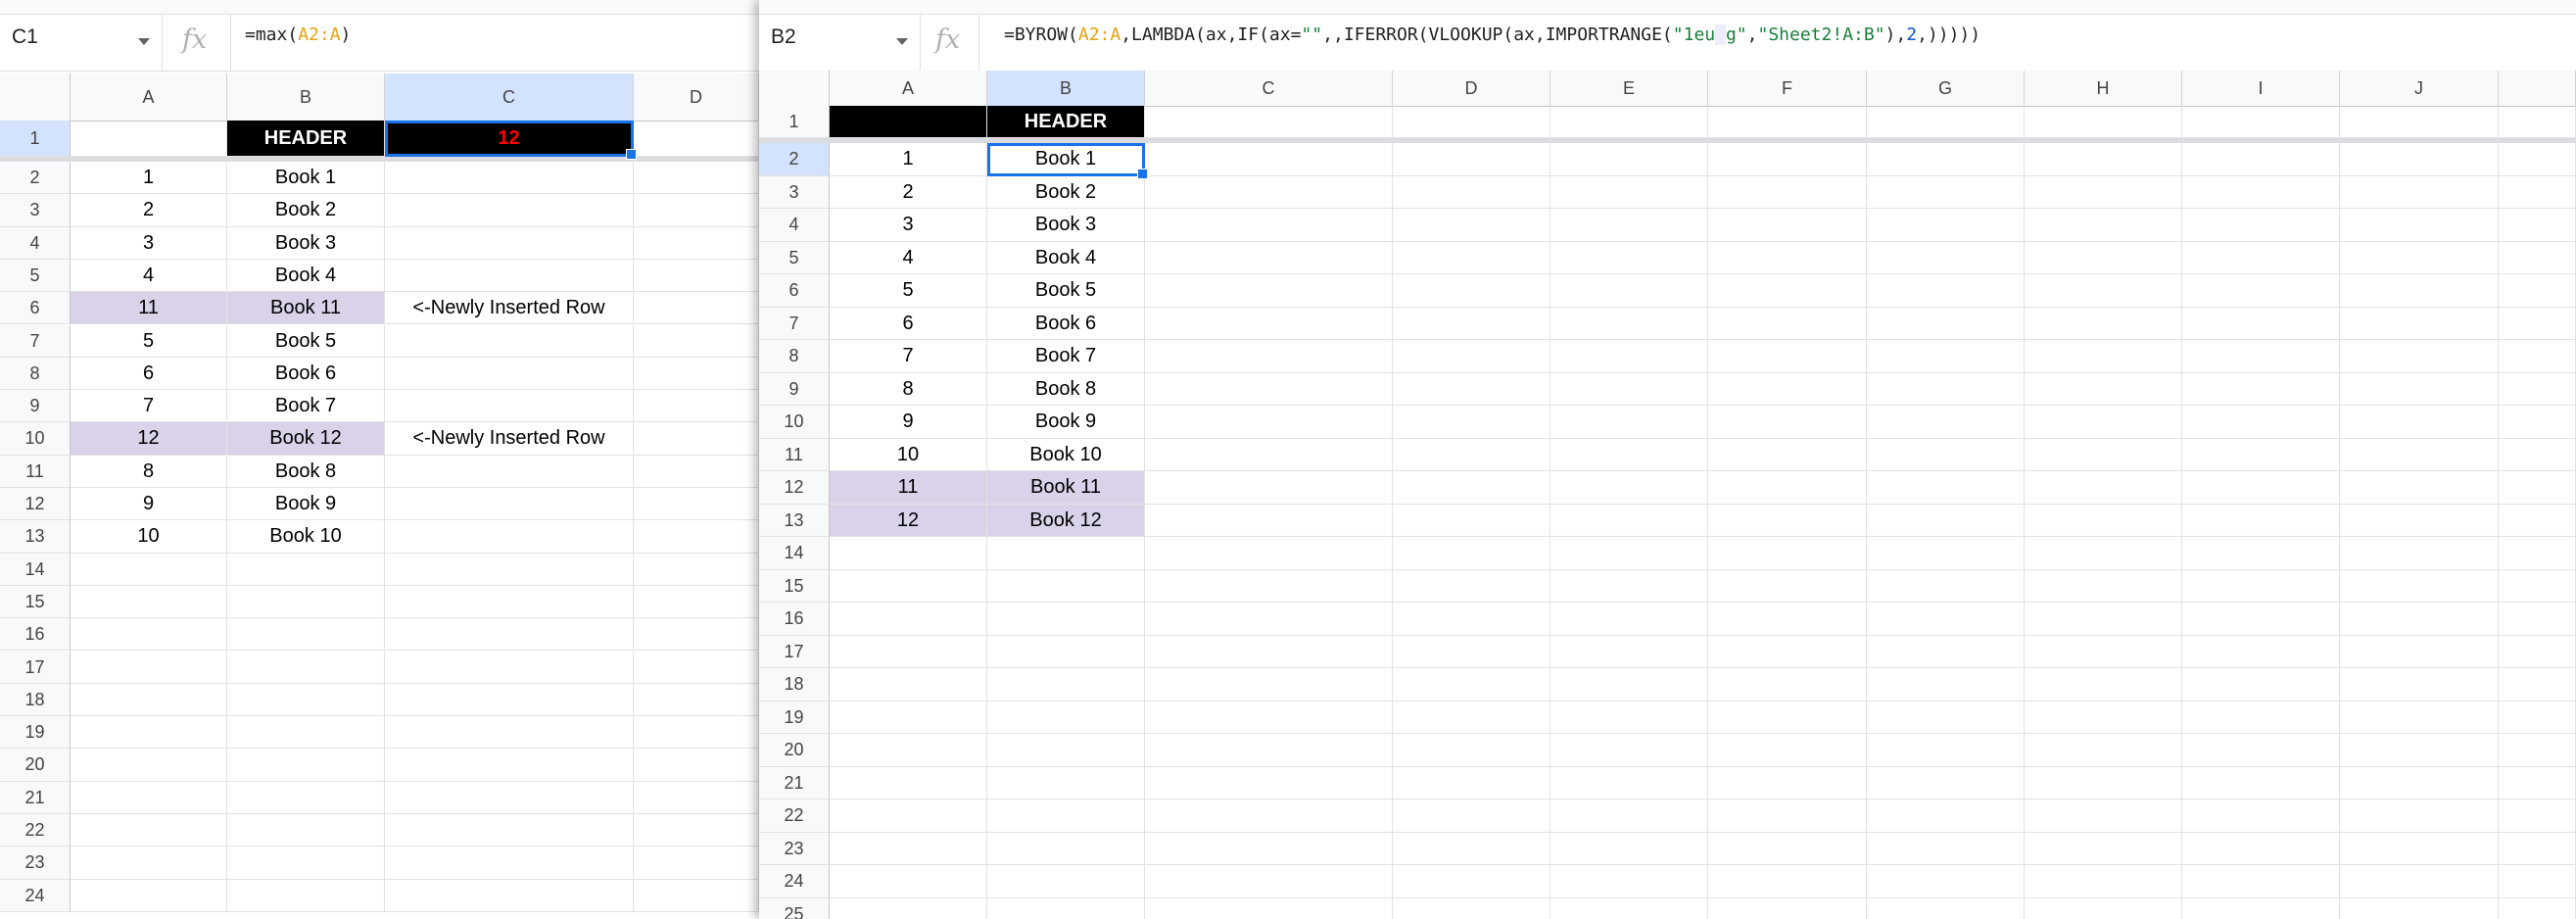 The height and width of the screenshot is (919, 2576). Describe the element at coordinates (35, 504) in the screenshot. I see `row-header-12: 12` at that location.